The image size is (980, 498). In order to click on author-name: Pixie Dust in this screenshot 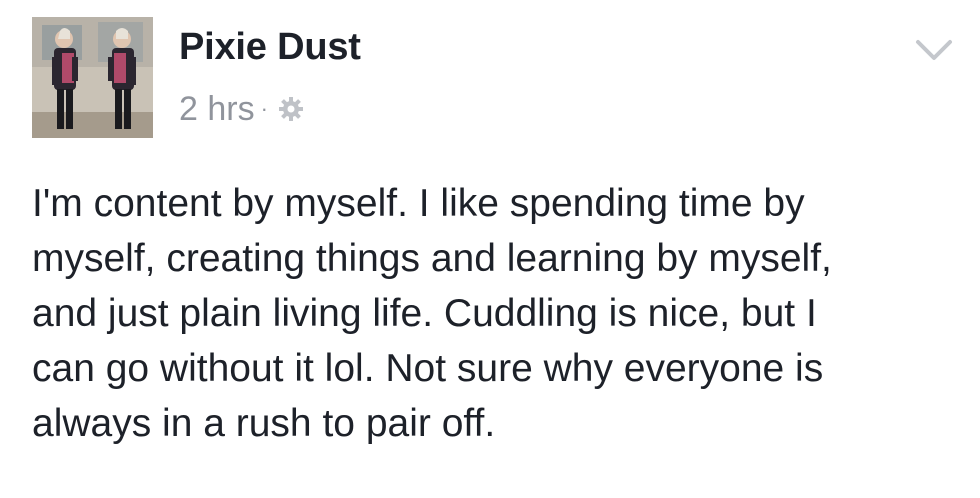, I will do `click(270, 47)`.